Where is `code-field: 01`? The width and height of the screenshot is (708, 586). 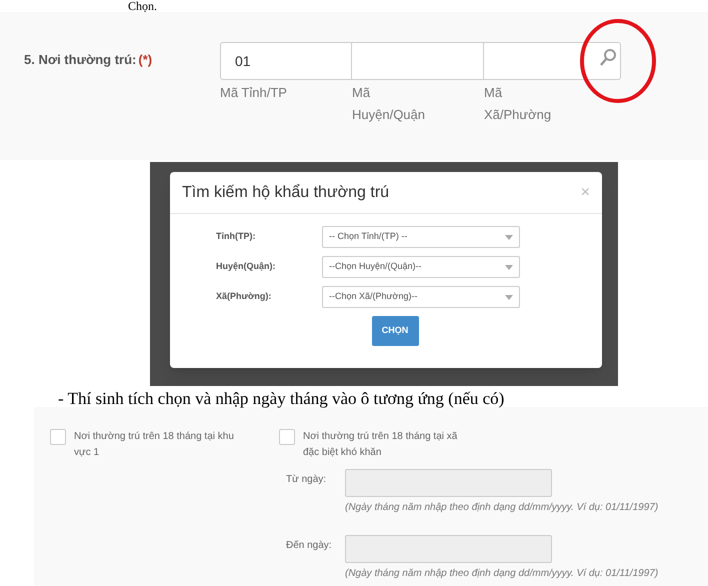 code-field: 01 is located at coordinates (286, 61).